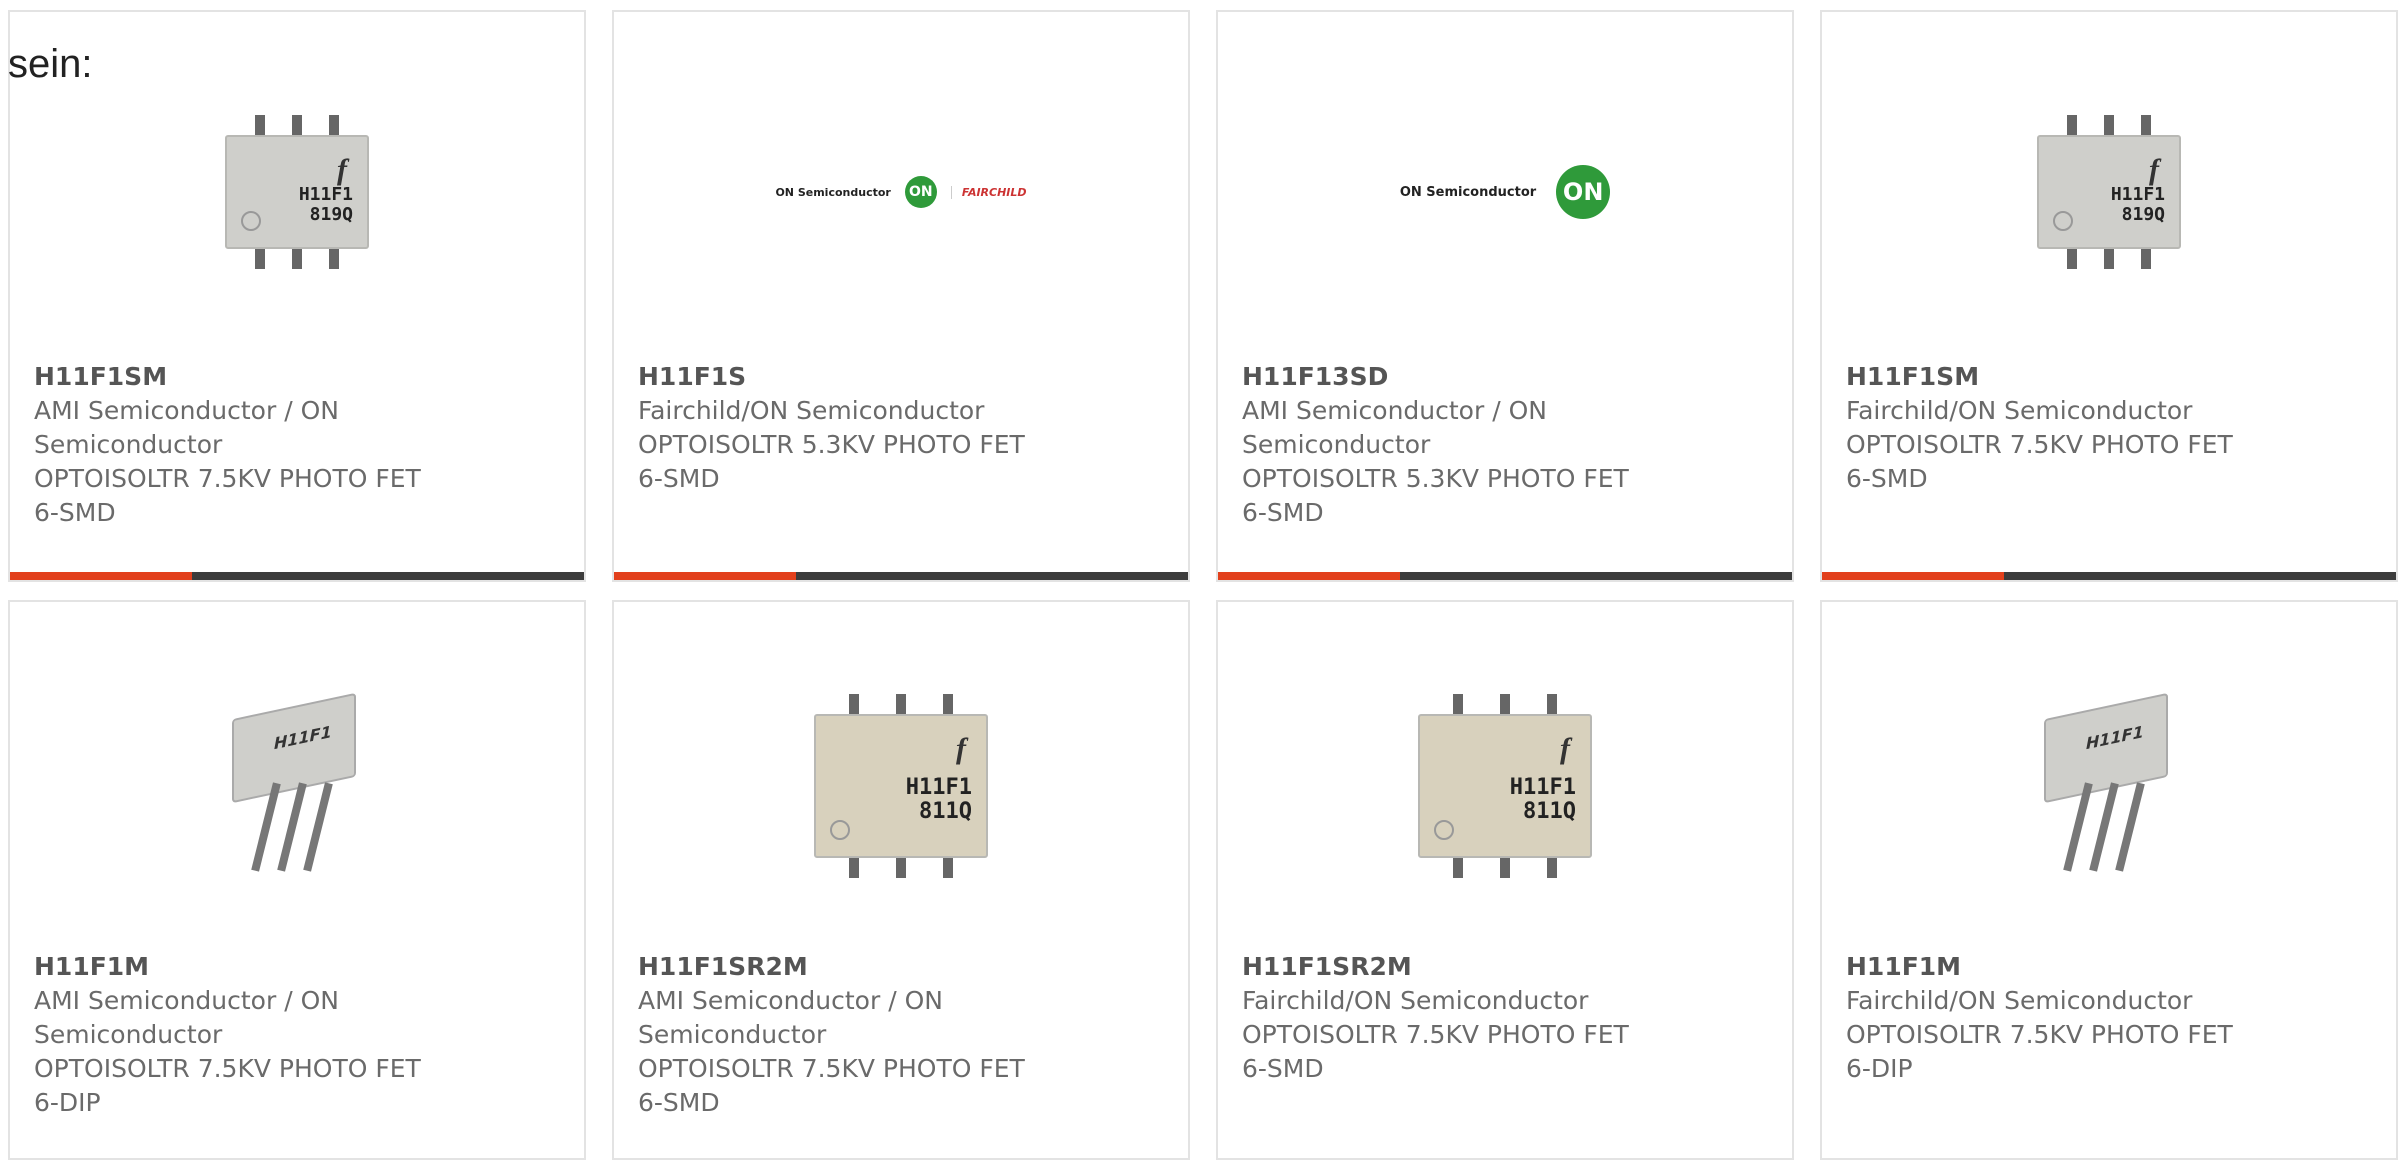  I want to click on intro-text: sein:, so click(50, 64).